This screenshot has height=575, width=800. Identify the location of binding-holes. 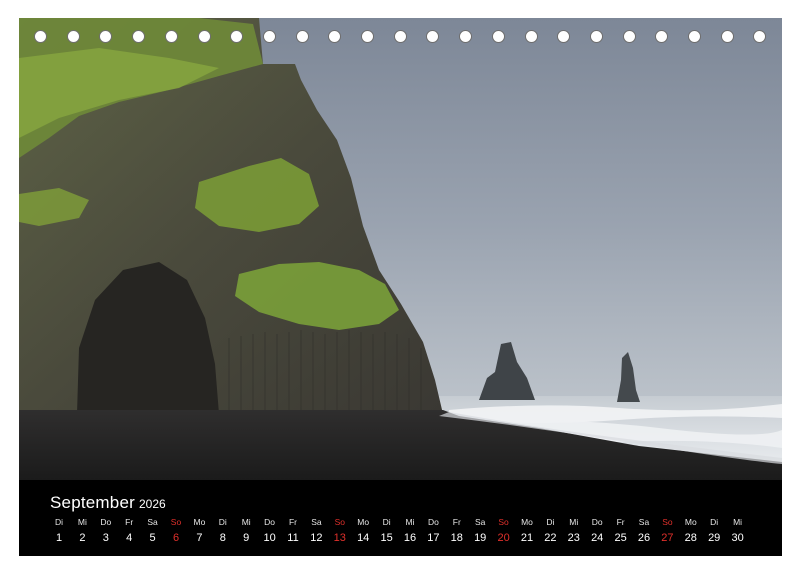
(400, 41).